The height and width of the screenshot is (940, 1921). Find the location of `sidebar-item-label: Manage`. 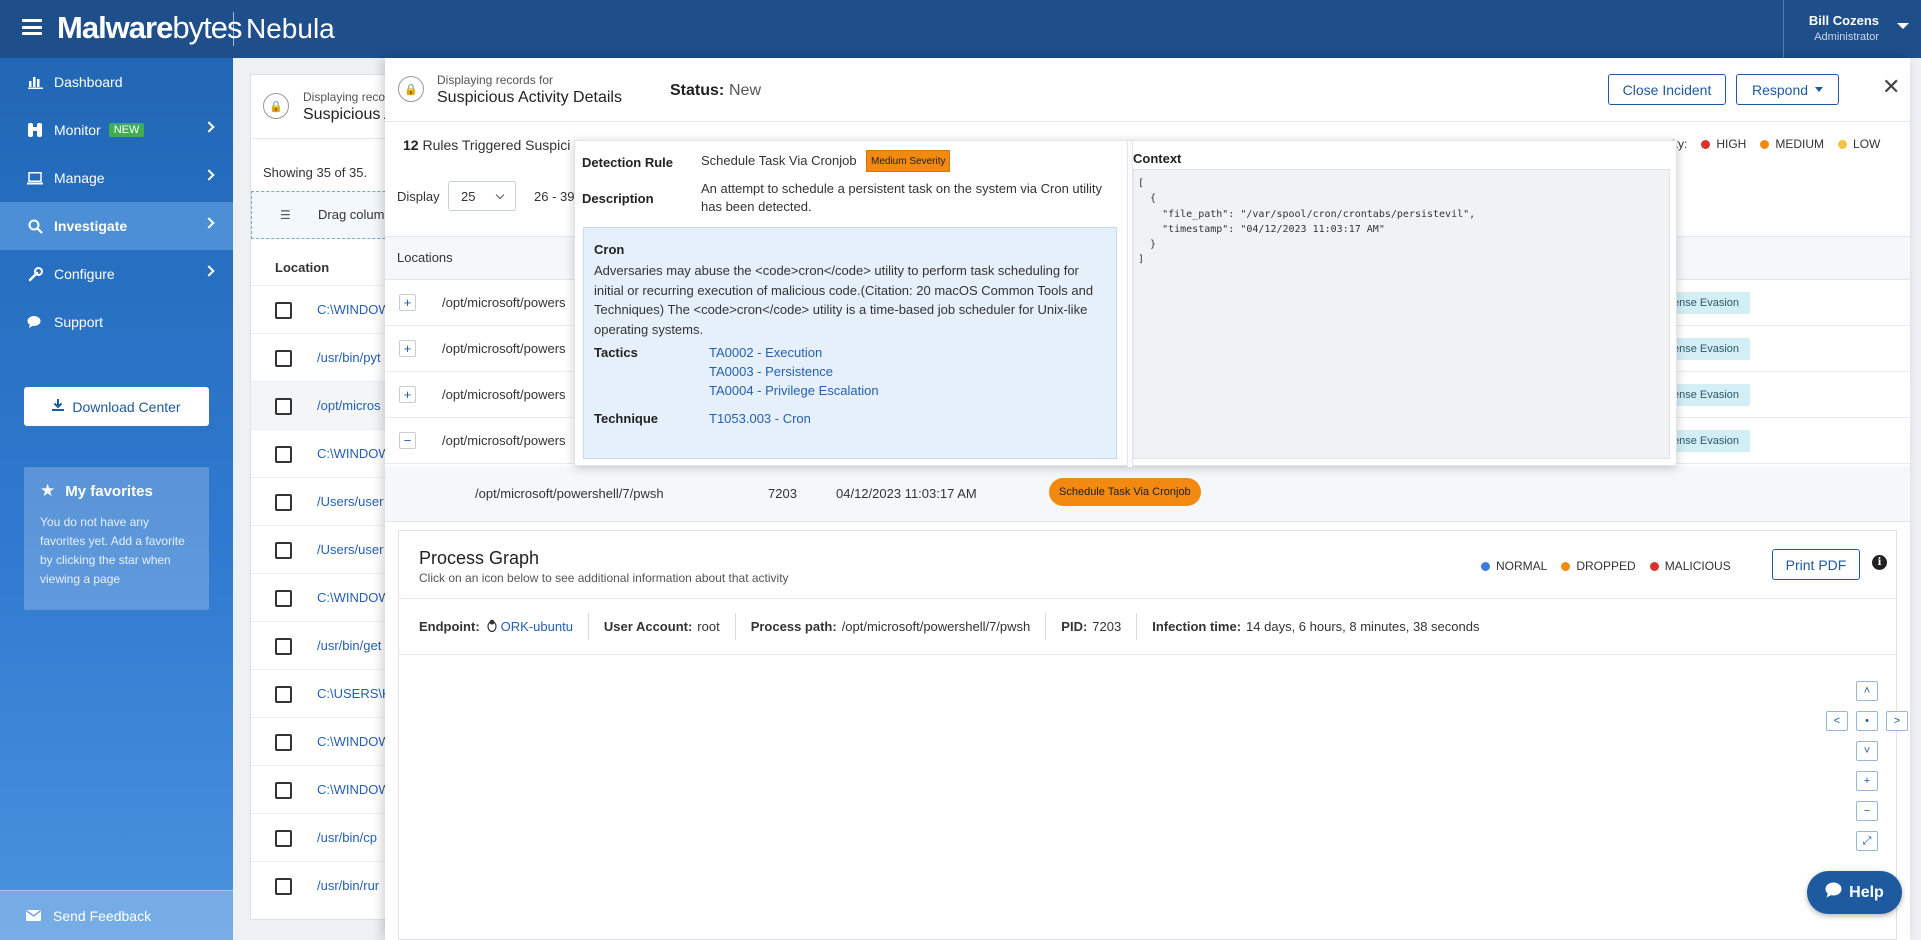

sidebar-item-label: Manage is located at coordinates (79, 178).